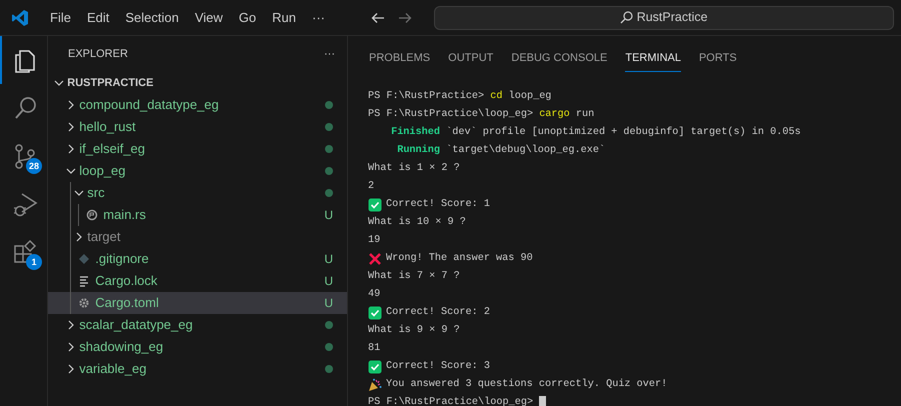 Image resolution: width=901 pixels, height=406 pixels. Describe the element at coordinates (405, 18) in the screenshot. I see `forward-arrow-icon` at that location.